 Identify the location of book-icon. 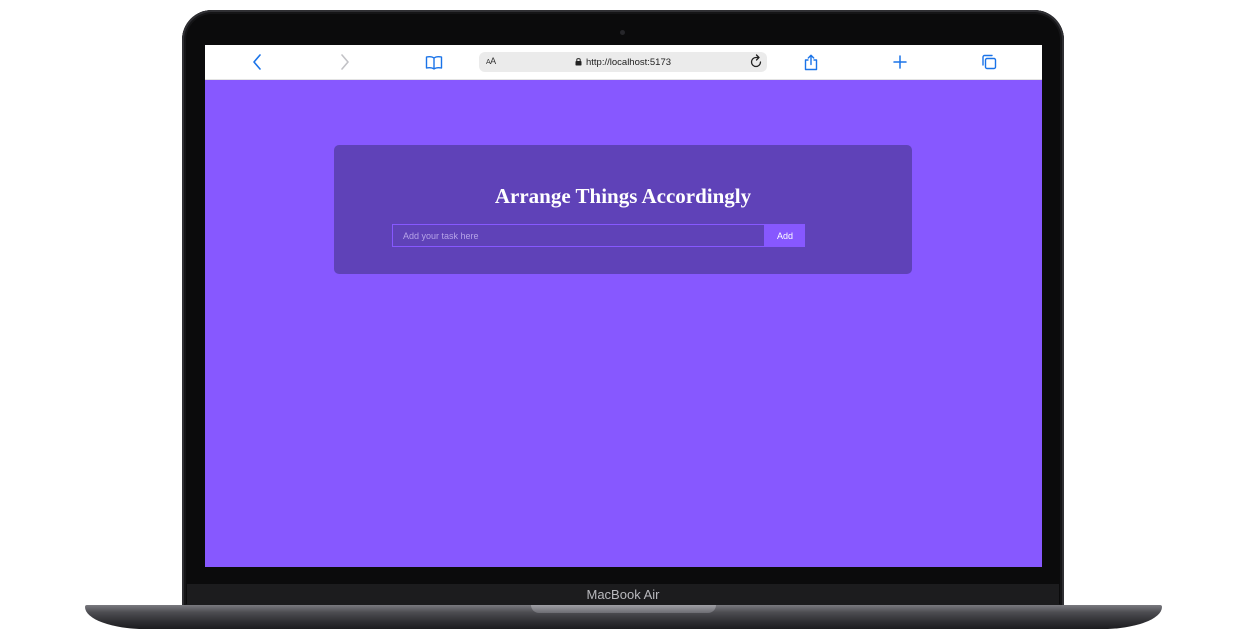
(434, 62).